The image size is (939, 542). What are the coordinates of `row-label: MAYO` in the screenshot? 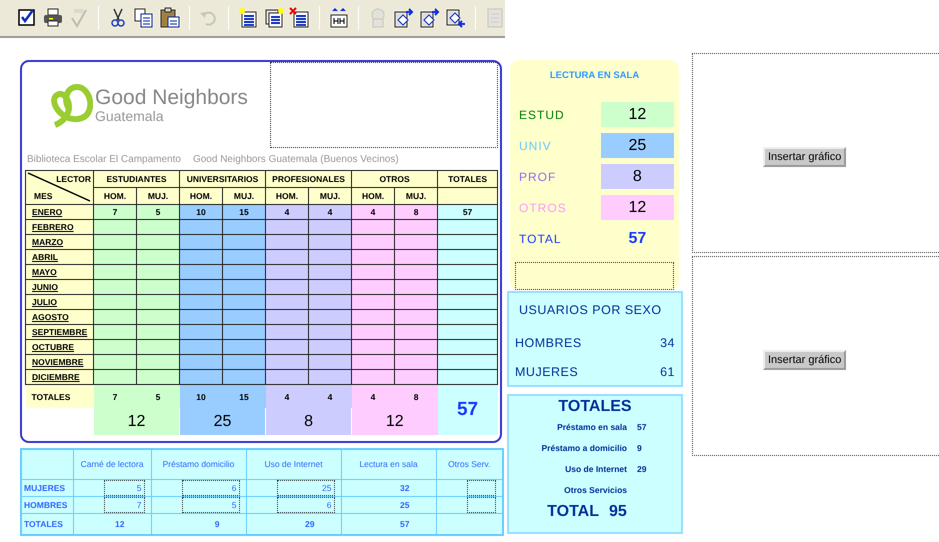 It's located at (44, 272).